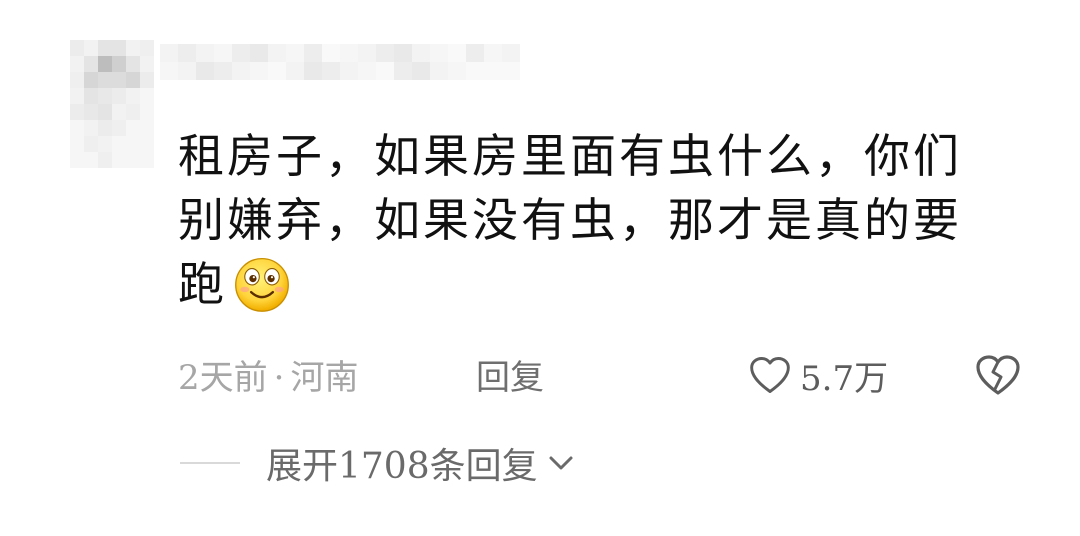 Image resolution: width=1080 pixels, height=536 pixels. Describe the element at coordinates (112, 104) in the screenshot. I see `avatar` at that location.